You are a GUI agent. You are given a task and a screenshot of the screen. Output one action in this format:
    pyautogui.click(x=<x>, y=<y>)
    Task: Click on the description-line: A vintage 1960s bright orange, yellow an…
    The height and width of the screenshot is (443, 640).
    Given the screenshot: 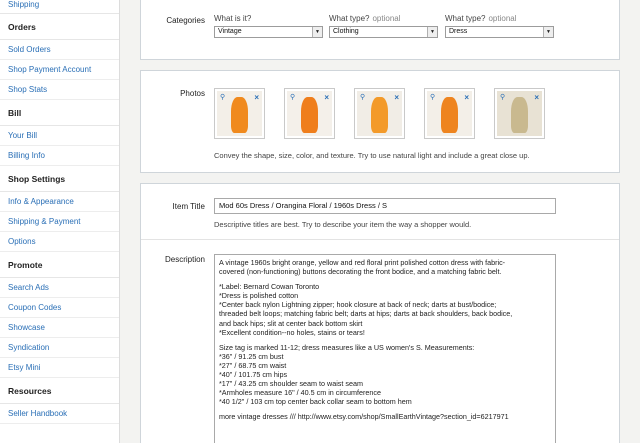 What is the action you would take?
    pyautogui.click(x=362, y=262)
    